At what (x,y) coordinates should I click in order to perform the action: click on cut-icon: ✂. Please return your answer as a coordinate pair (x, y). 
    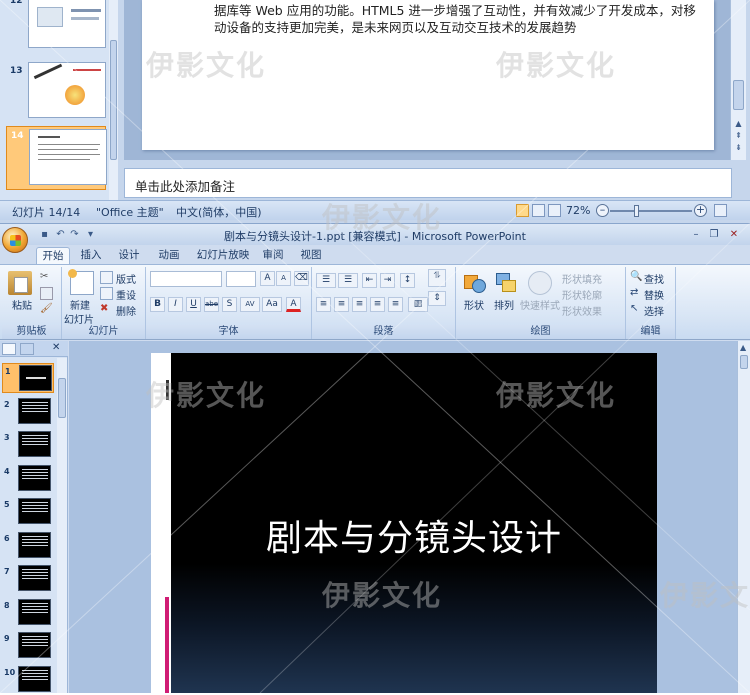
    Looking at the image, I should click on (46, 277).